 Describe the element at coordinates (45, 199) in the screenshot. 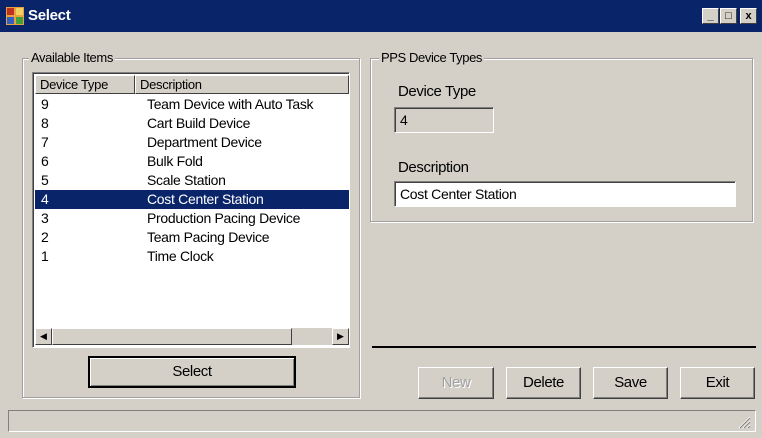

I see `item-type: 4` at that location.